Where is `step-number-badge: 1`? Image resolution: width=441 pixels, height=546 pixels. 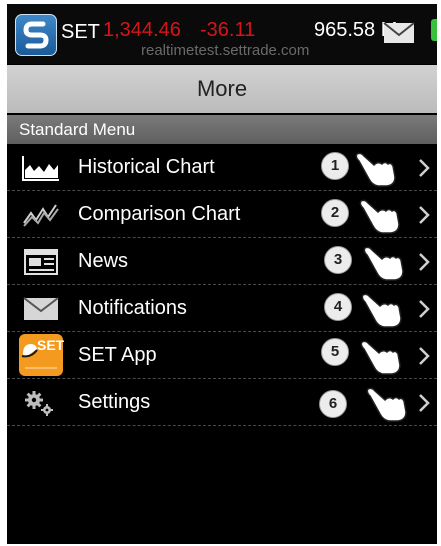 step-number-badge: 1 is located at coordinates (335, 166).